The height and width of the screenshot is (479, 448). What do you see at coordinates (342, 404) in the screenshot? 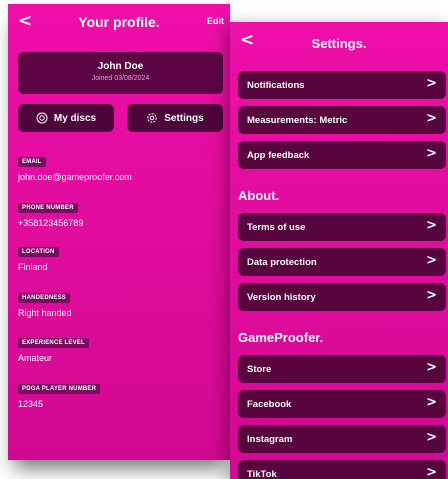
I see `settings-item-facebook: Facebook >` at bounding box center [342, 404].